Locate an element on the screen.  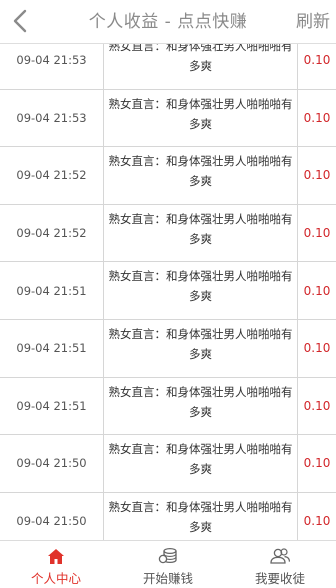
tab-label: 我要收徒 is located at coordinates (279, 578).